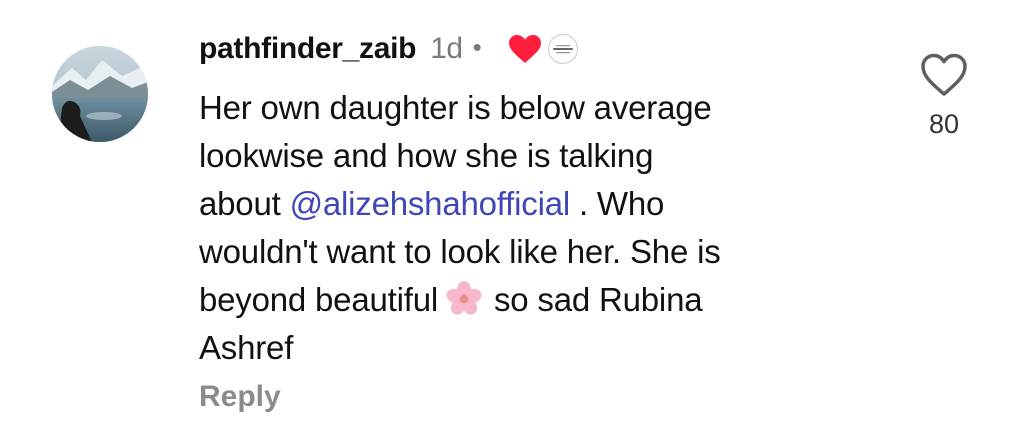  I want to click on like-control: 80, so click(944, 96).